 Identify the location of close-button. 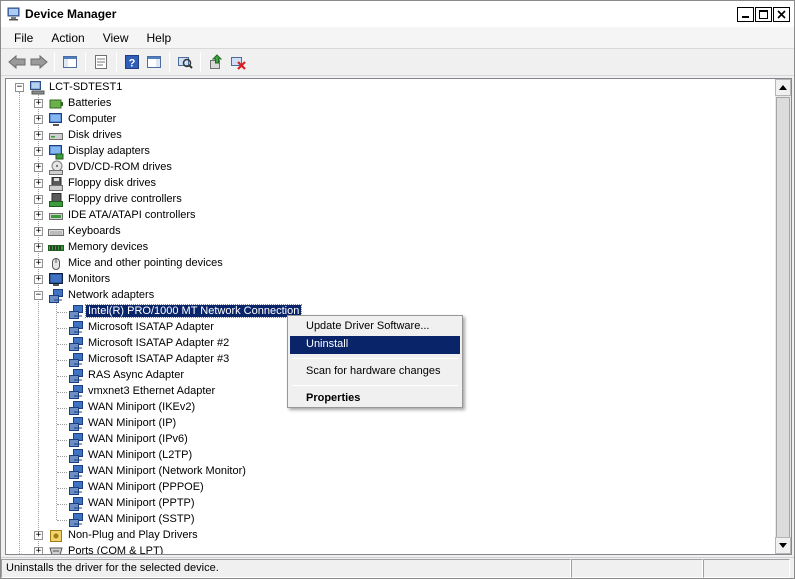
(781, 14).